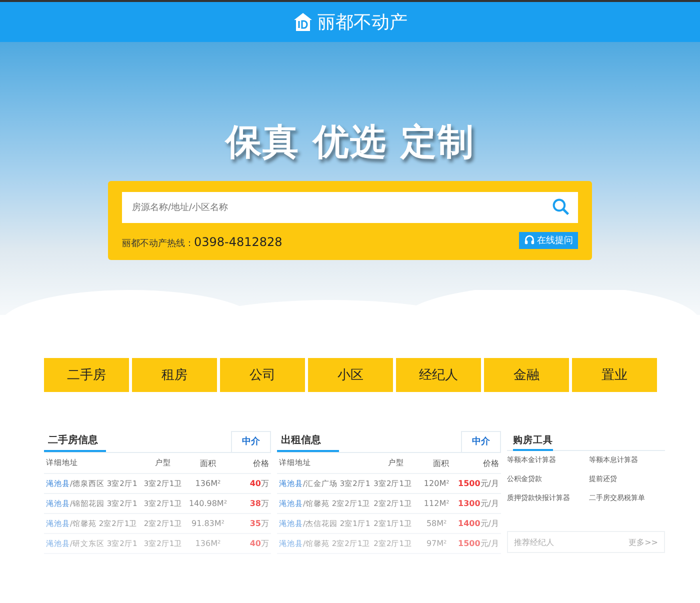  What do you see at coordinates (202, 242) in the screenshot?
I see `hotline-text: 丽都不动产热线：0398-4812828` at bounding box center [202, 242].